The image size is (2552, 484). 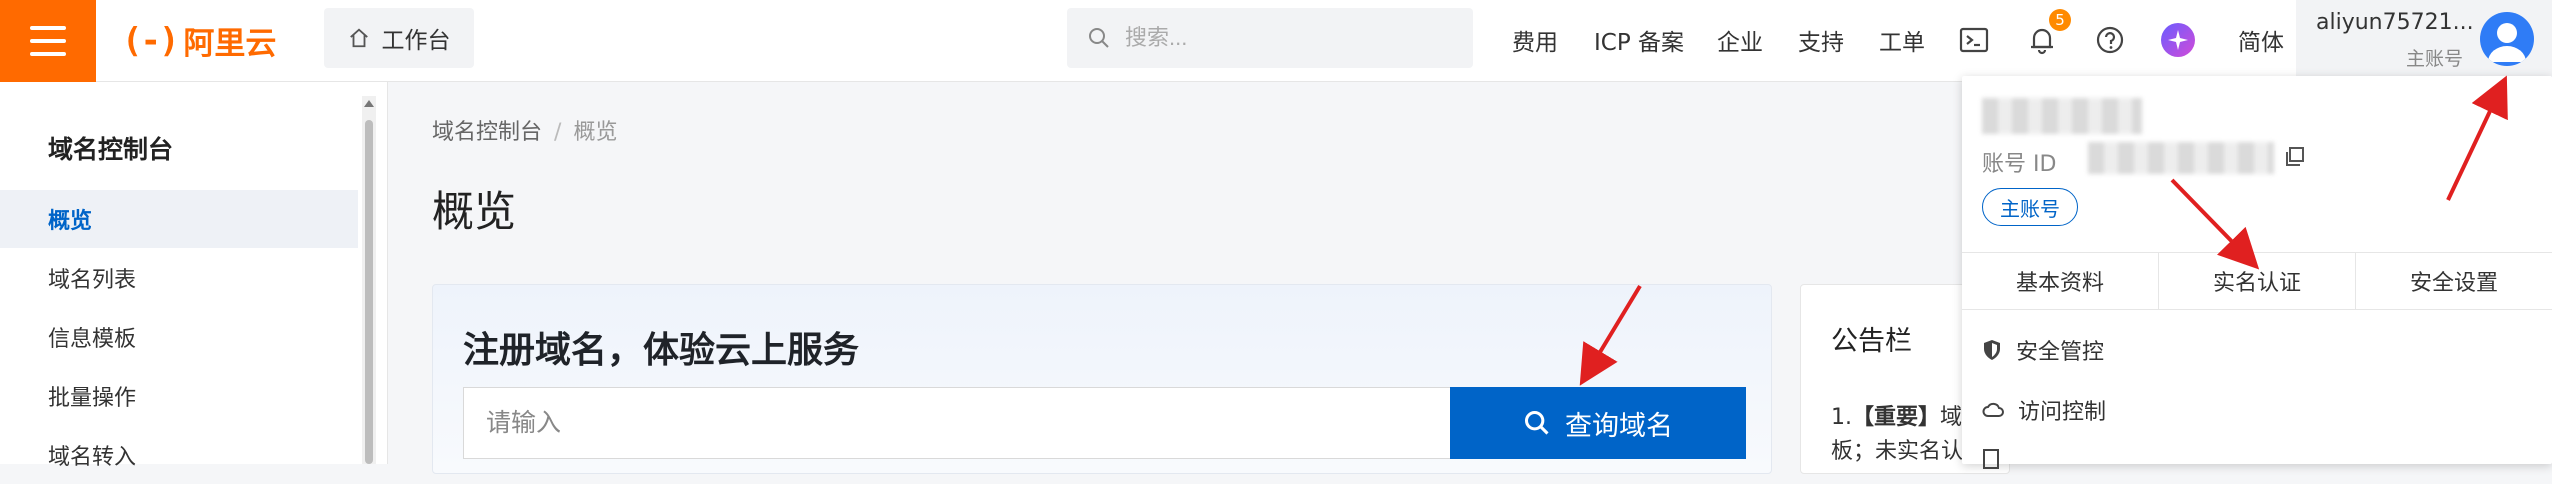 I want to click on menu-item-partial, so click(x=1991, y=459).